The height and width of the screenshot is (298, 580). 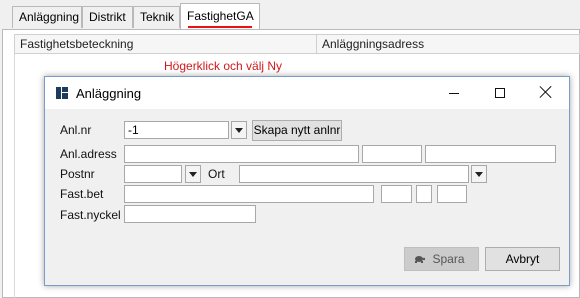 What do you see at coordinates (76, 130) in the screenshot?
I see `anl-nr-label: Anl.nr` at bounding box center [76, 130].